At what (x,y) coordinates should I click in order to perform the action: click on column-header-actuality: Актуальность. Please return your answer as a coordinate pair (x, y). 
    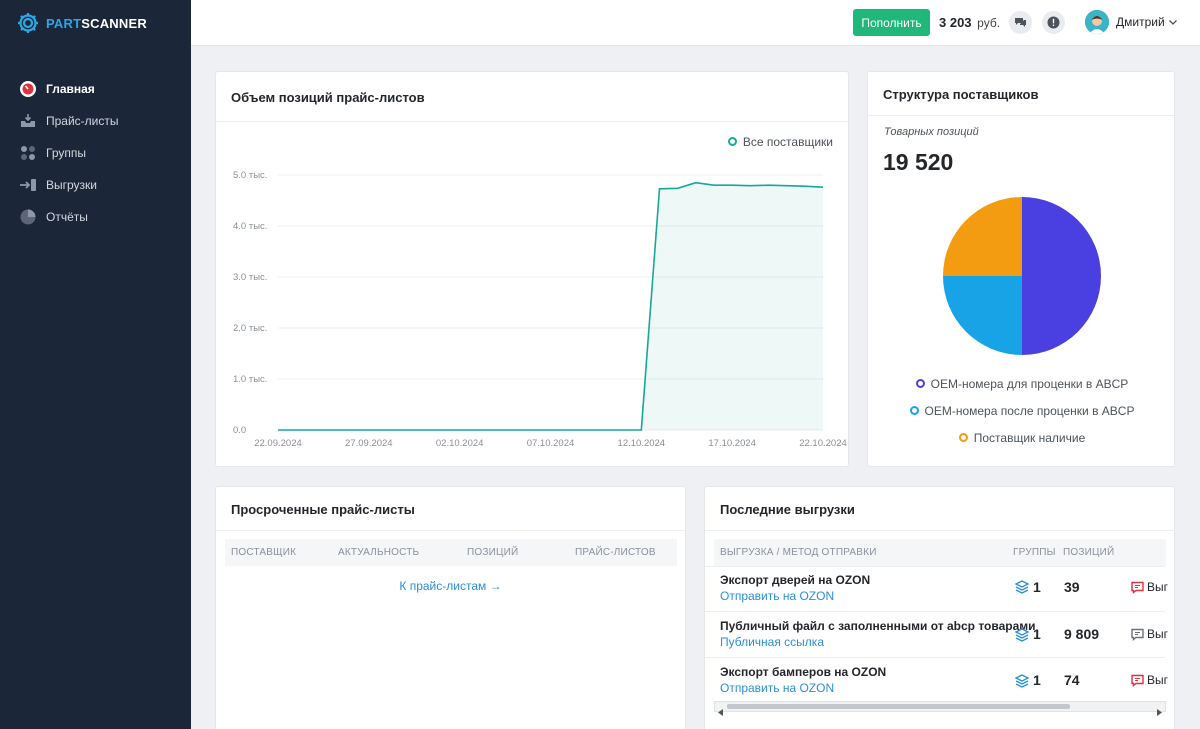
    Looking at the image, I should click on (378, 552).